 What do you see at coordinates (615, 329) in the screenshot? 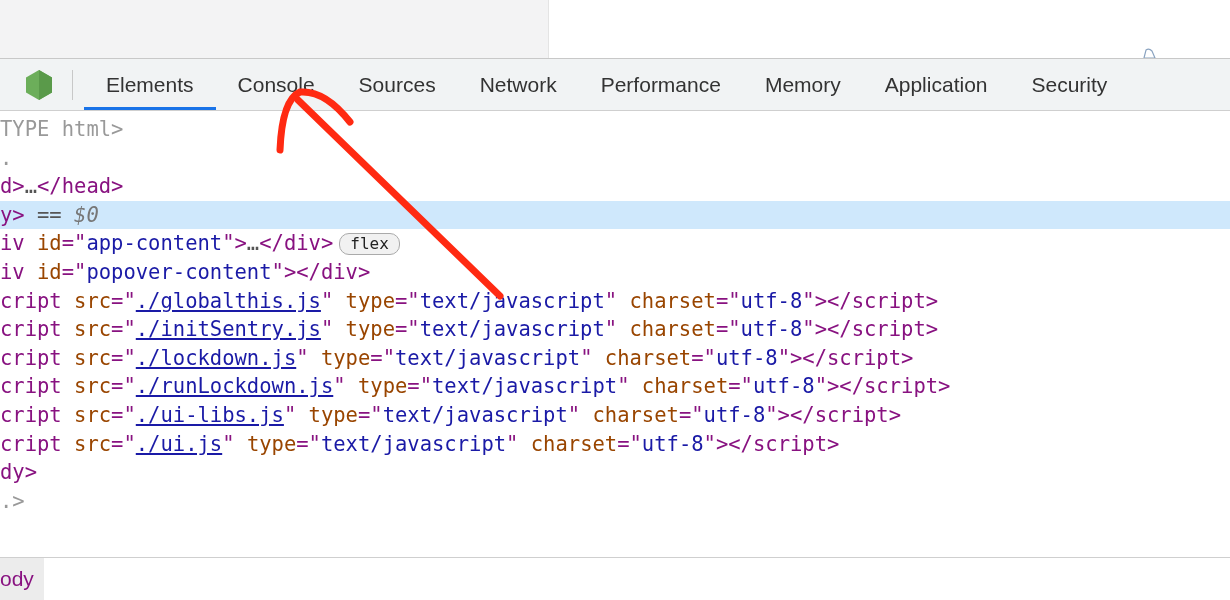
I see `code-line: cript src="./initSentry.js" type="text/javascript" charset="utf-8"></script>` at bounding box center [615, 329].